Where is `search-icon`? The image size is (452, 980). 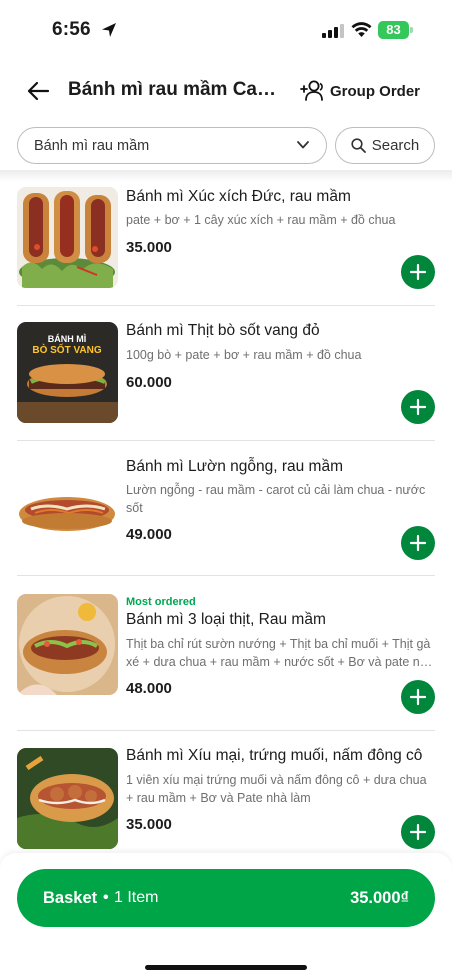 search-icon is located at coordinates (358, 145).